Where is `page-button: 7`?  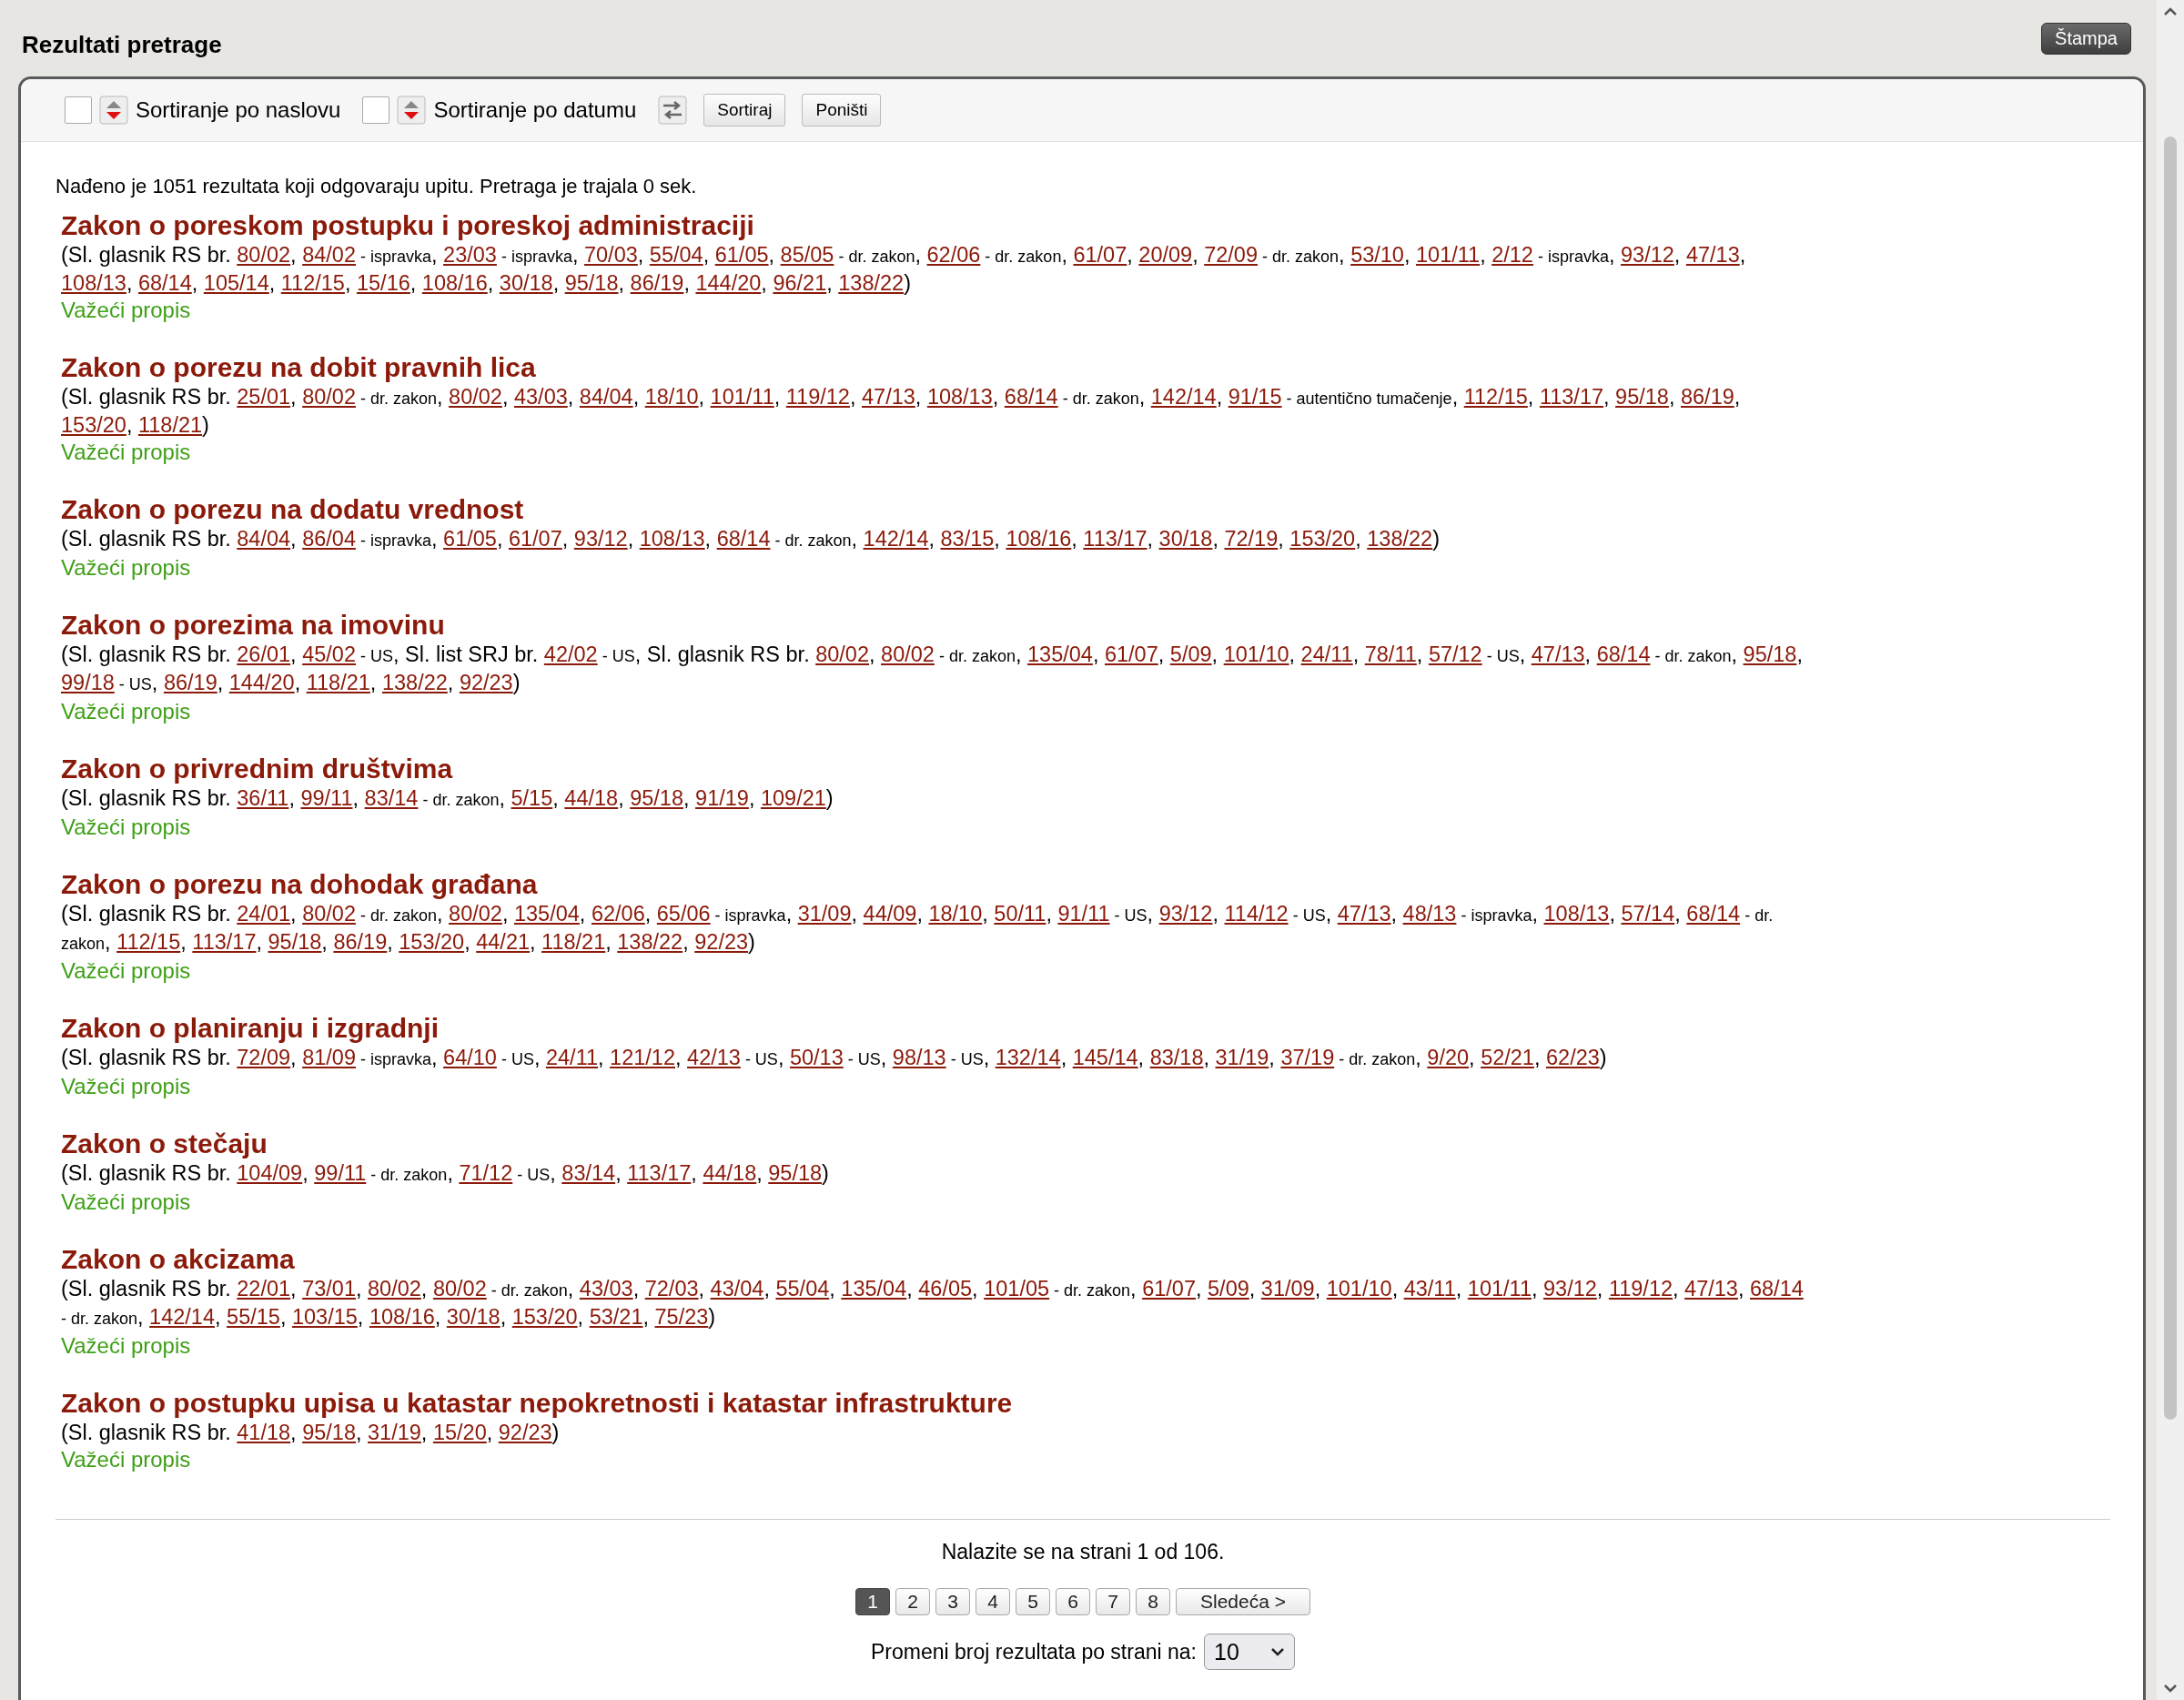 page-button: 7 is located at coordinates (1113, 1601).